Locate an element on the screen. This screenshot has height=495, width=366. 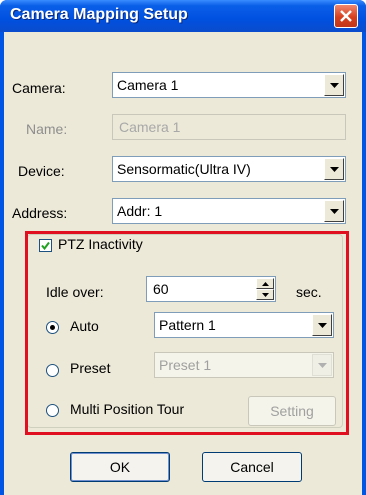
address-select-value: Addr: 1 is located at coordinates (140, 211).